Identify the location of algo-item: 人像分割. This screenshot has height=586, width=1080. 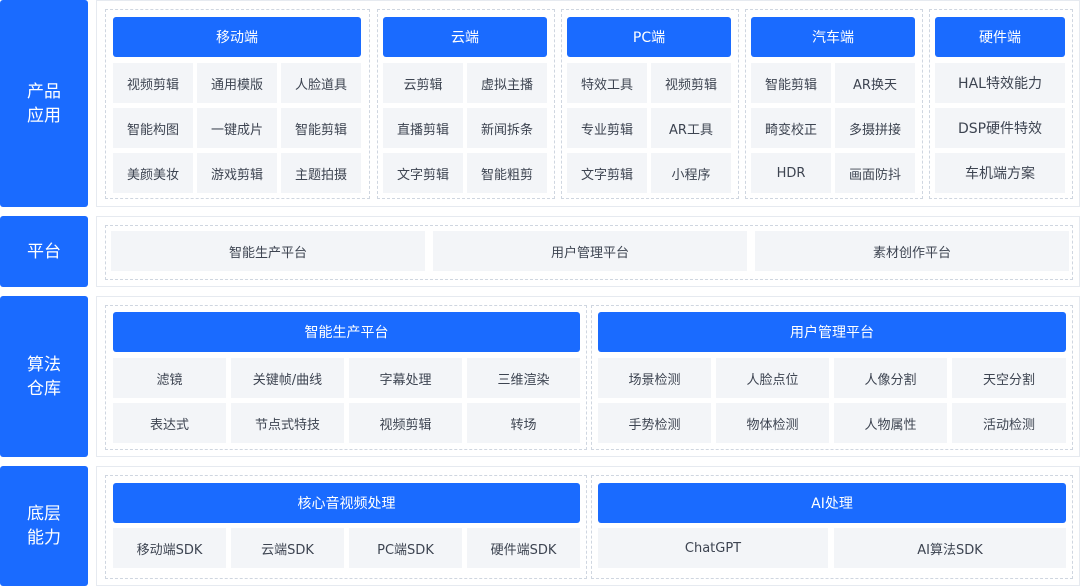
(890, 378).